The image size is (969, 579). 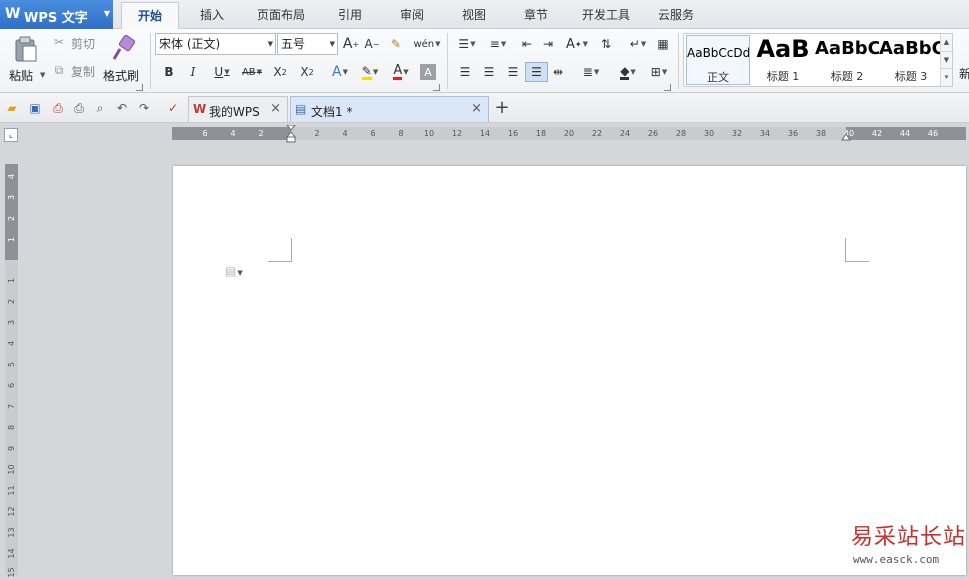 I want to click on distributed-align-icon: ⇹, so click(x=558, y=72).